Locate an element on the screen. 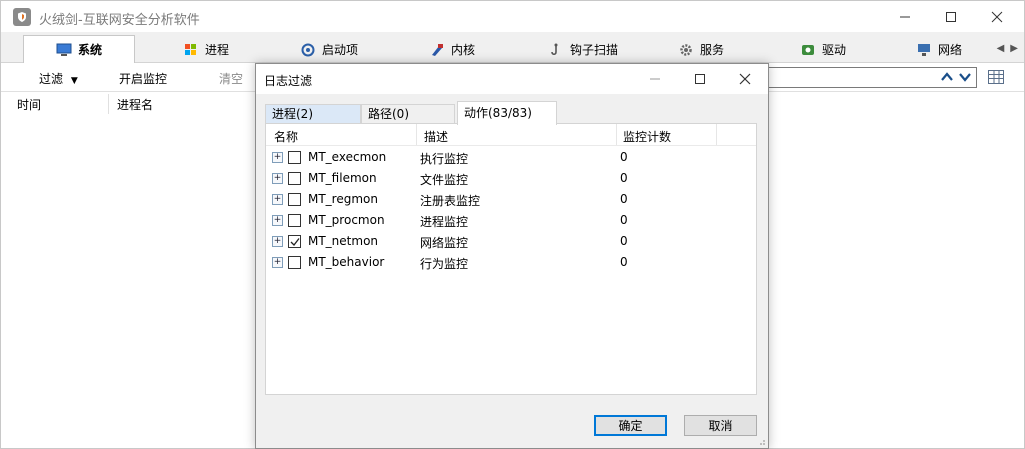 The height and width of the screenshot is (449, 1025). item-description: 行为监控 is located at coordinates (444, 264).